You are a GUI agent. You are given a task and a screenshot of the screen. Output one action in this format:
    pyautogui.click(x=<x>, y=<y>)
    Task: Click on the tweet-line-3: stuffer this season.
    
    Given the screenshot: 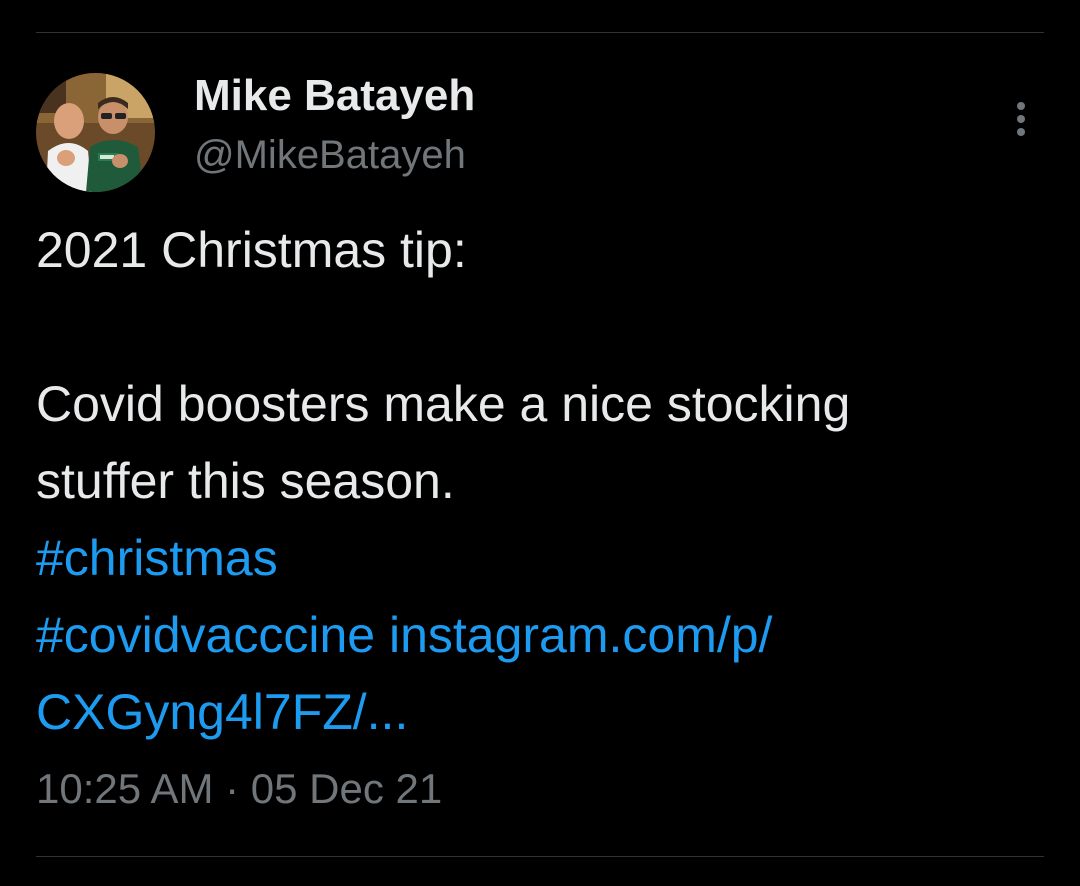 What is the action you would take?
    pyautogui.click(x=245, y=481)
    